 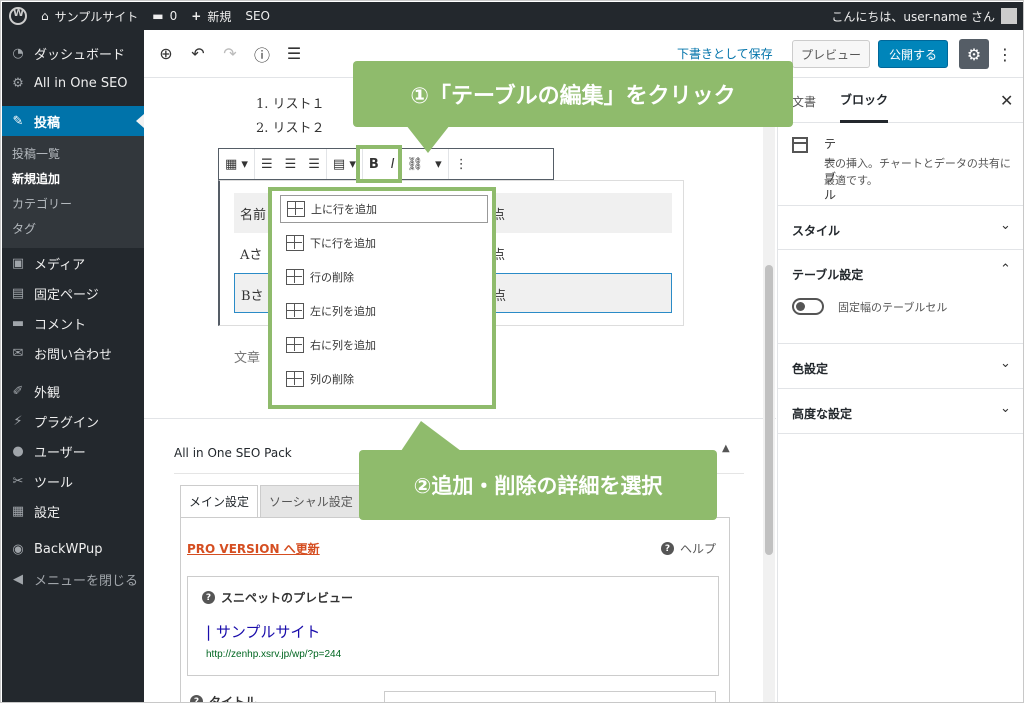 What do you see at coordinates (73, 549) in the screenshot?
I see `sidebar-item-backwpup: ◉ BackWPup` at bounding box center [73, 549].